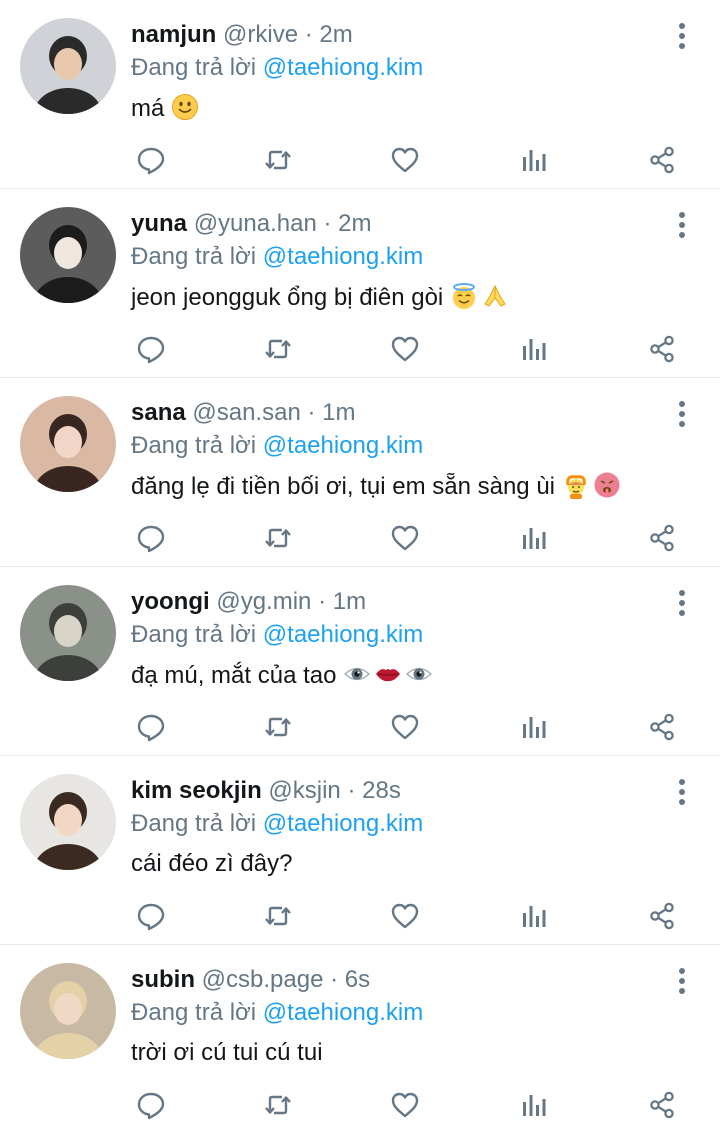 Image resolution: width=720 pixels, height=1137 pixels. What do you see at coordinates (163, 979) in the screenshot?
I see `user-name: subin` at bounding box center [163, 979].